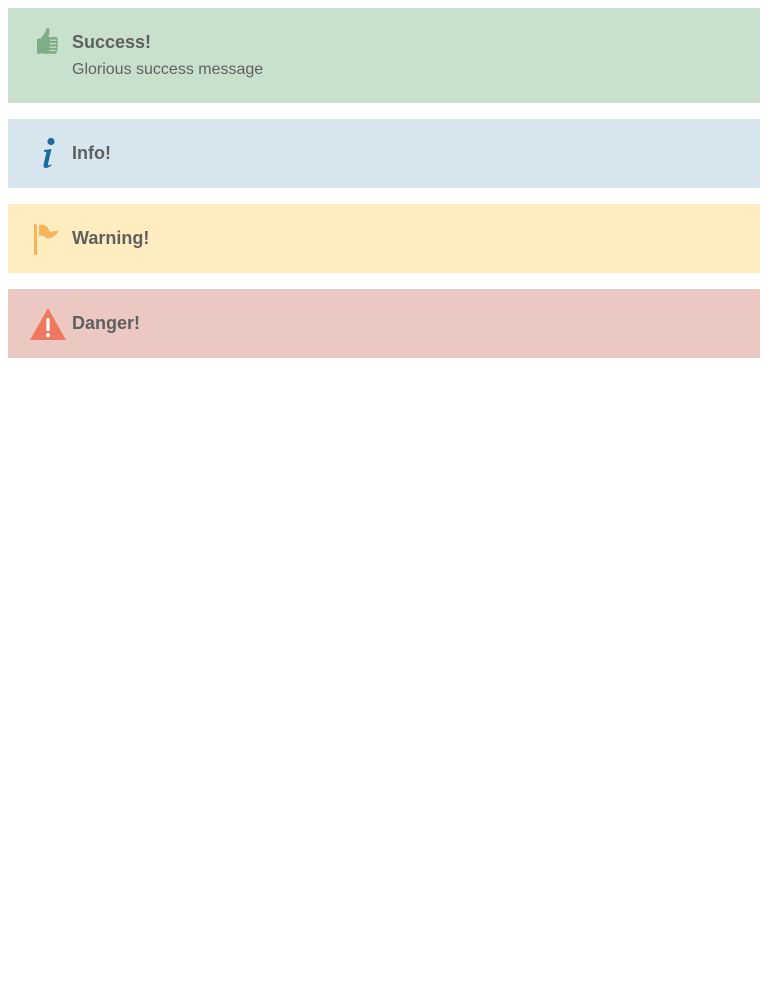  I want to click on alert-message: Glorious success message, so click(168, 69).